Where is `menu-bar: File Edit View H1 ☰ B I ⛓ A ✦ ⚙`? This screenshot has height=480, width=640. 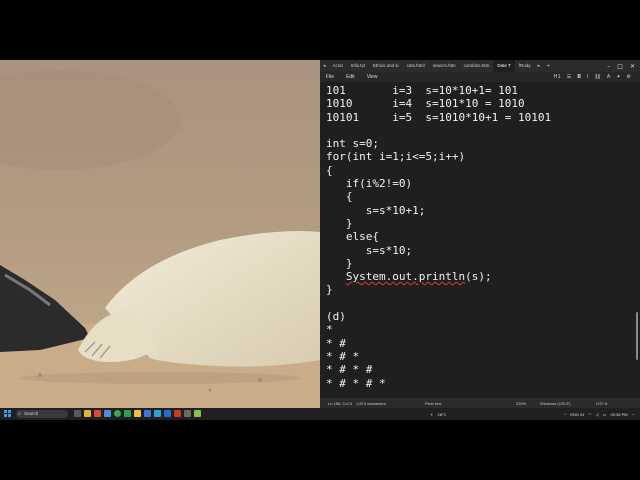 menu-bar: File Edit View H1 ☰ B I ⛓ A ✦ ⚙ is located at coordinates (480, 77).